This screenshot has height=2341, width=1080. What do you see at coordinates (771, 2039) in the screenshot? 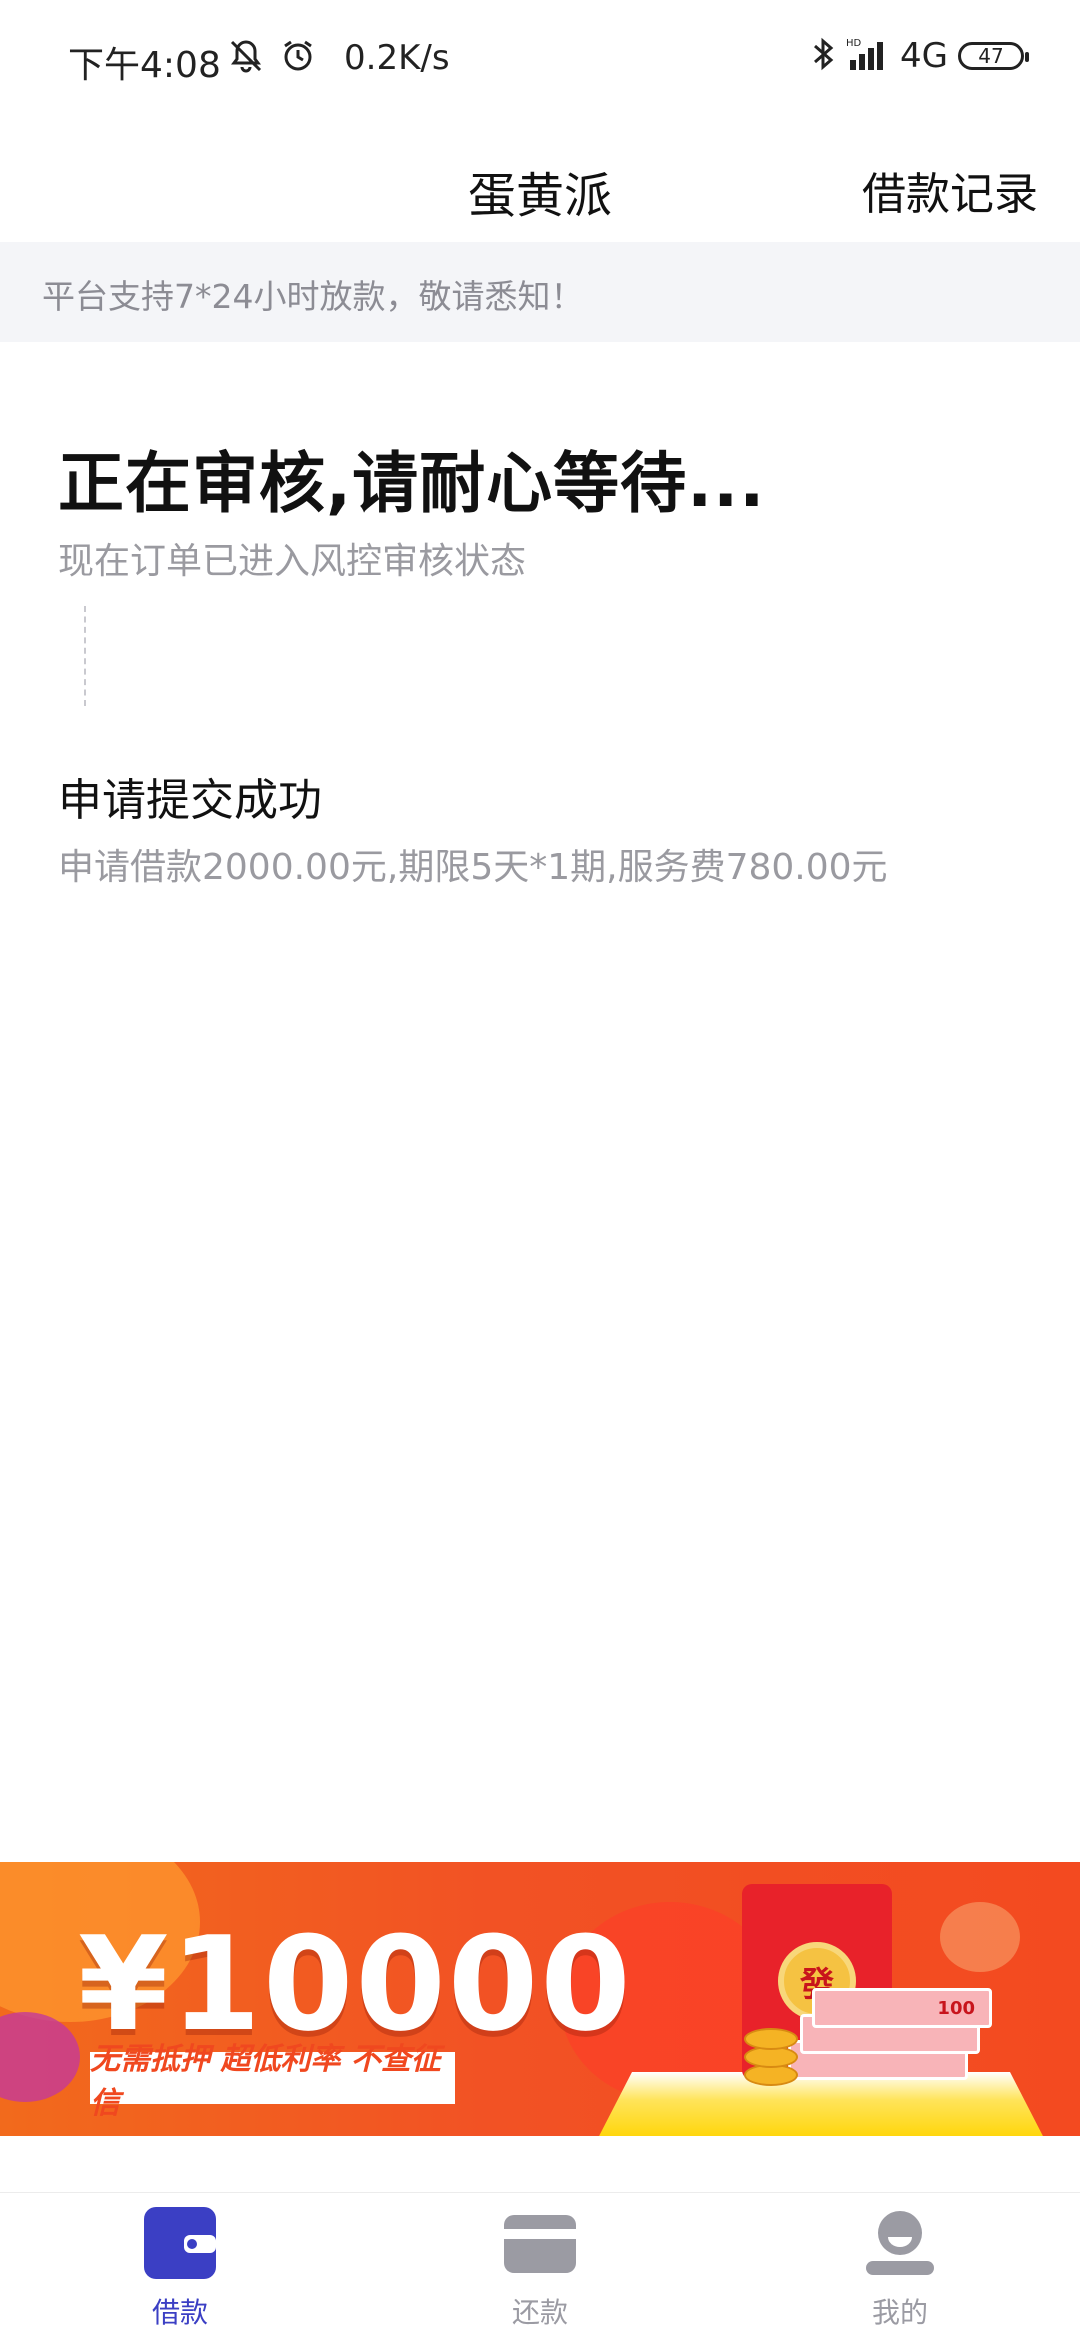
I see `coin-icon` at bounding box center [771, 2039].